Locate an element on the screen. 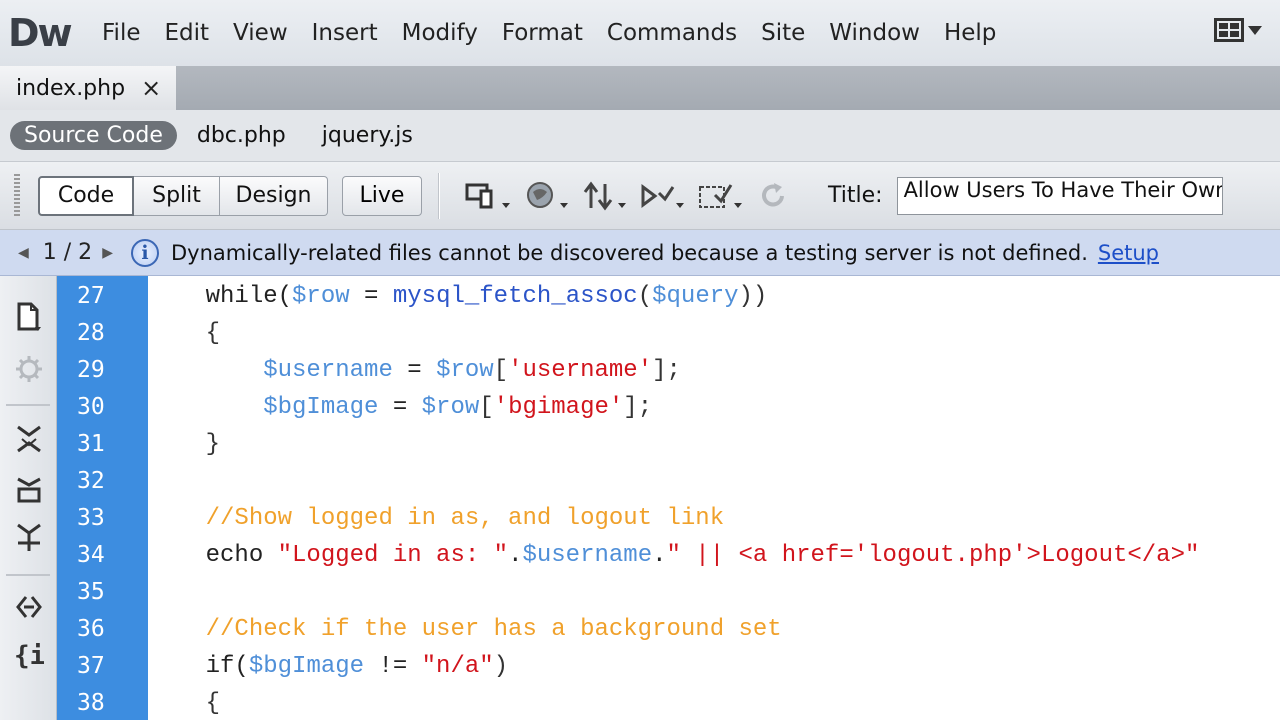 This screenshot has width=1280, height=720. menu-site: Site is located at coordinates (783, 33).